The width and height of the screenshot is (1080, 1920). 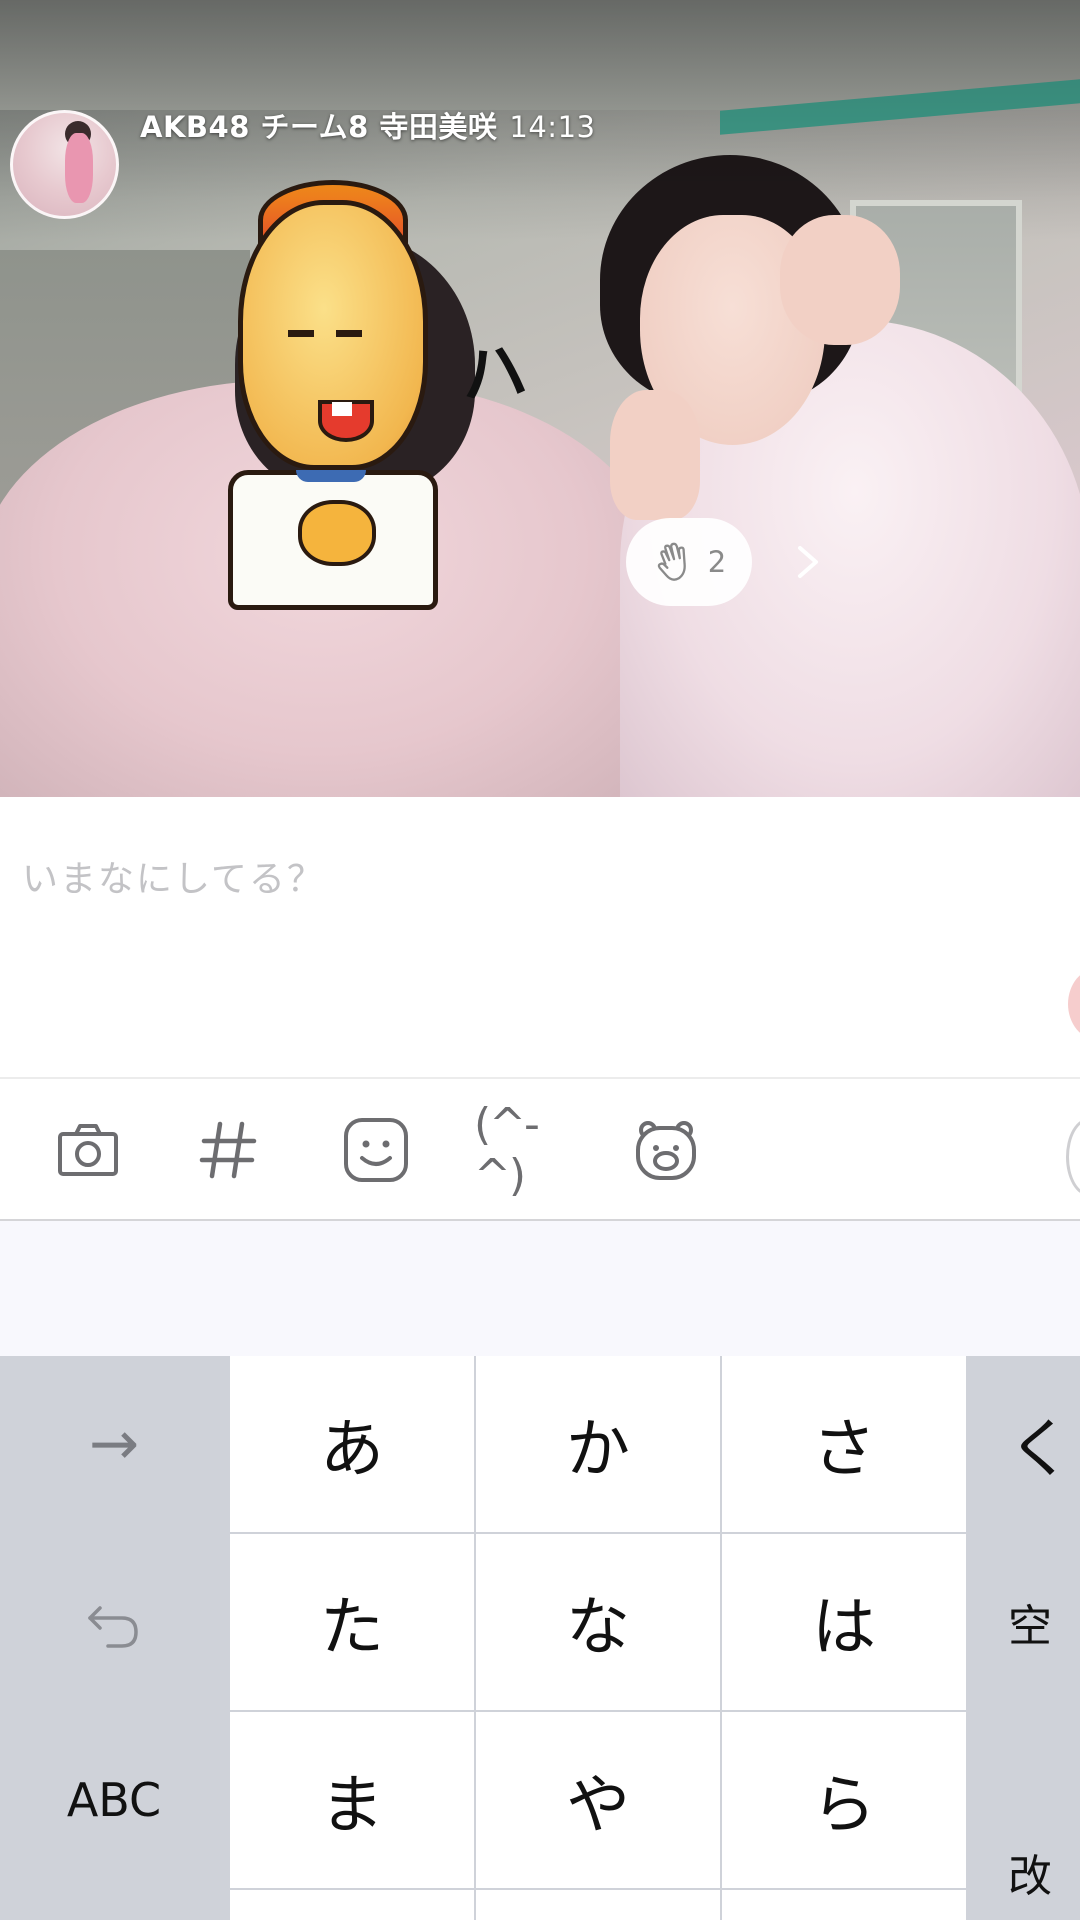 I want to click on chevron-right-icon, so click(x=808, y=562).